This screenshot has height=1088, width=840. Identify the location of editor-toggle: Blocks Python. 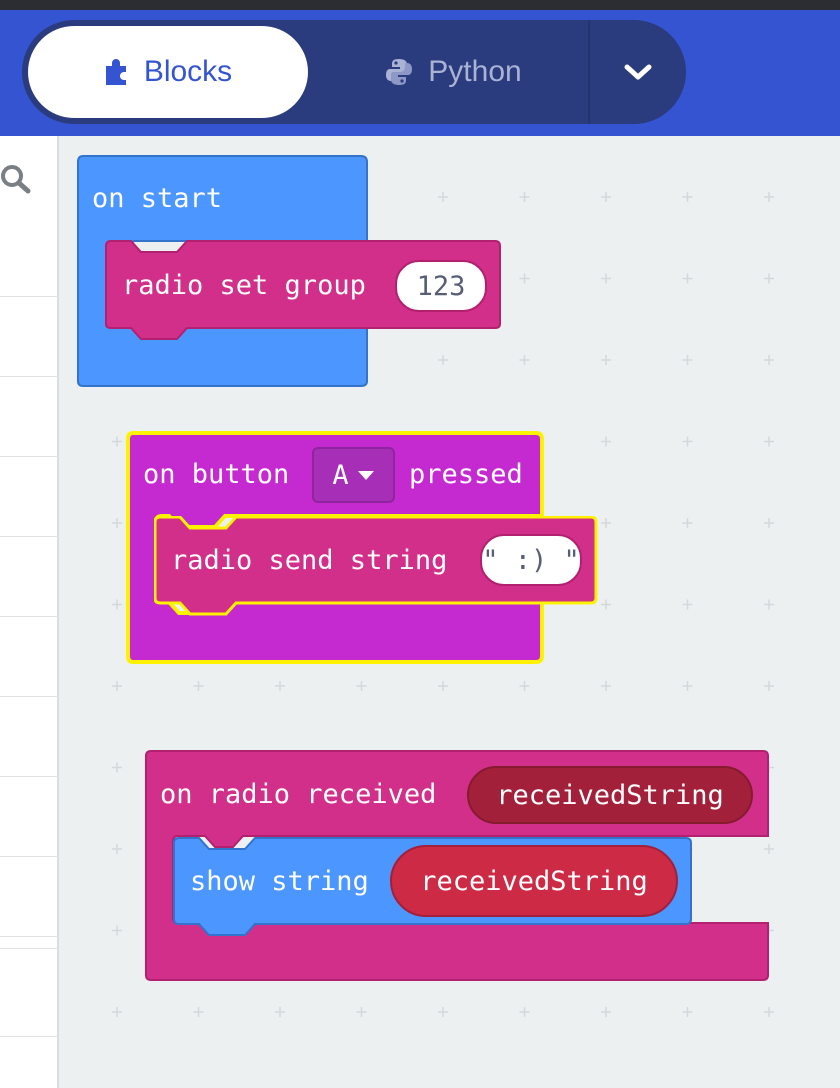
(354, 72).